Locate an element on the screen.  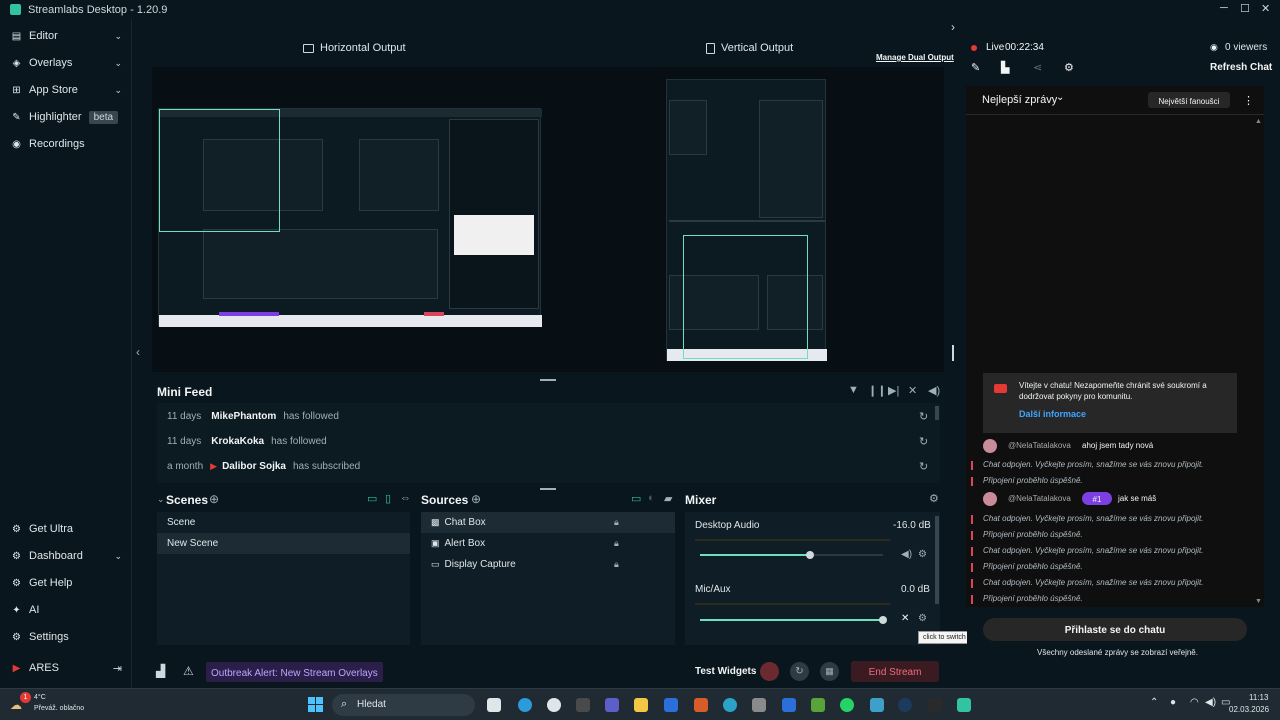
chevron-up-icon: ⌃ is located at coordinates (1154, 702).